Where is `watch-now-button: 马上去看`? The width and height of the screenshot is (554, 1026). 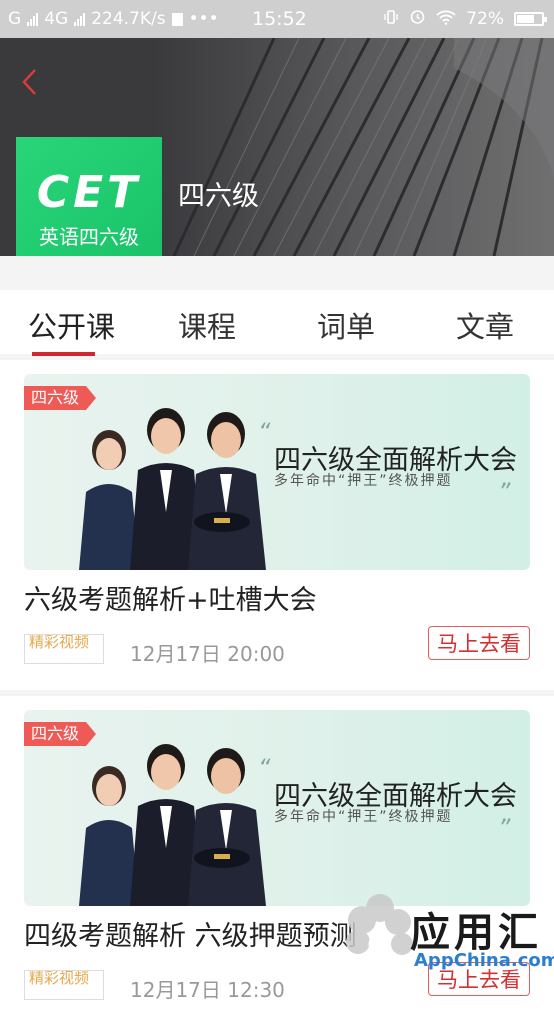
watch-now-button: 马上去看 is located at coordinates (479, 643).